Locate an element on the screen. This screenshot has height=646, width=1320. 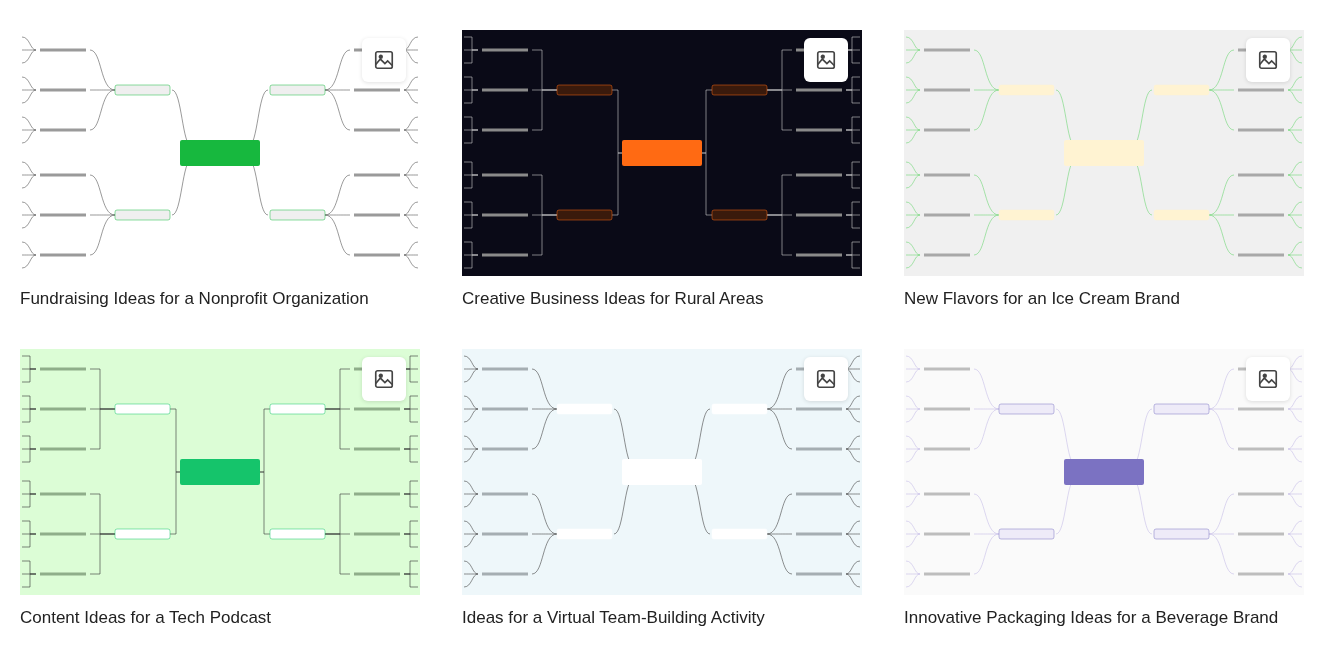
card-title: Content Ideas for a Tech Podcast is located at coordinates (146, 618).